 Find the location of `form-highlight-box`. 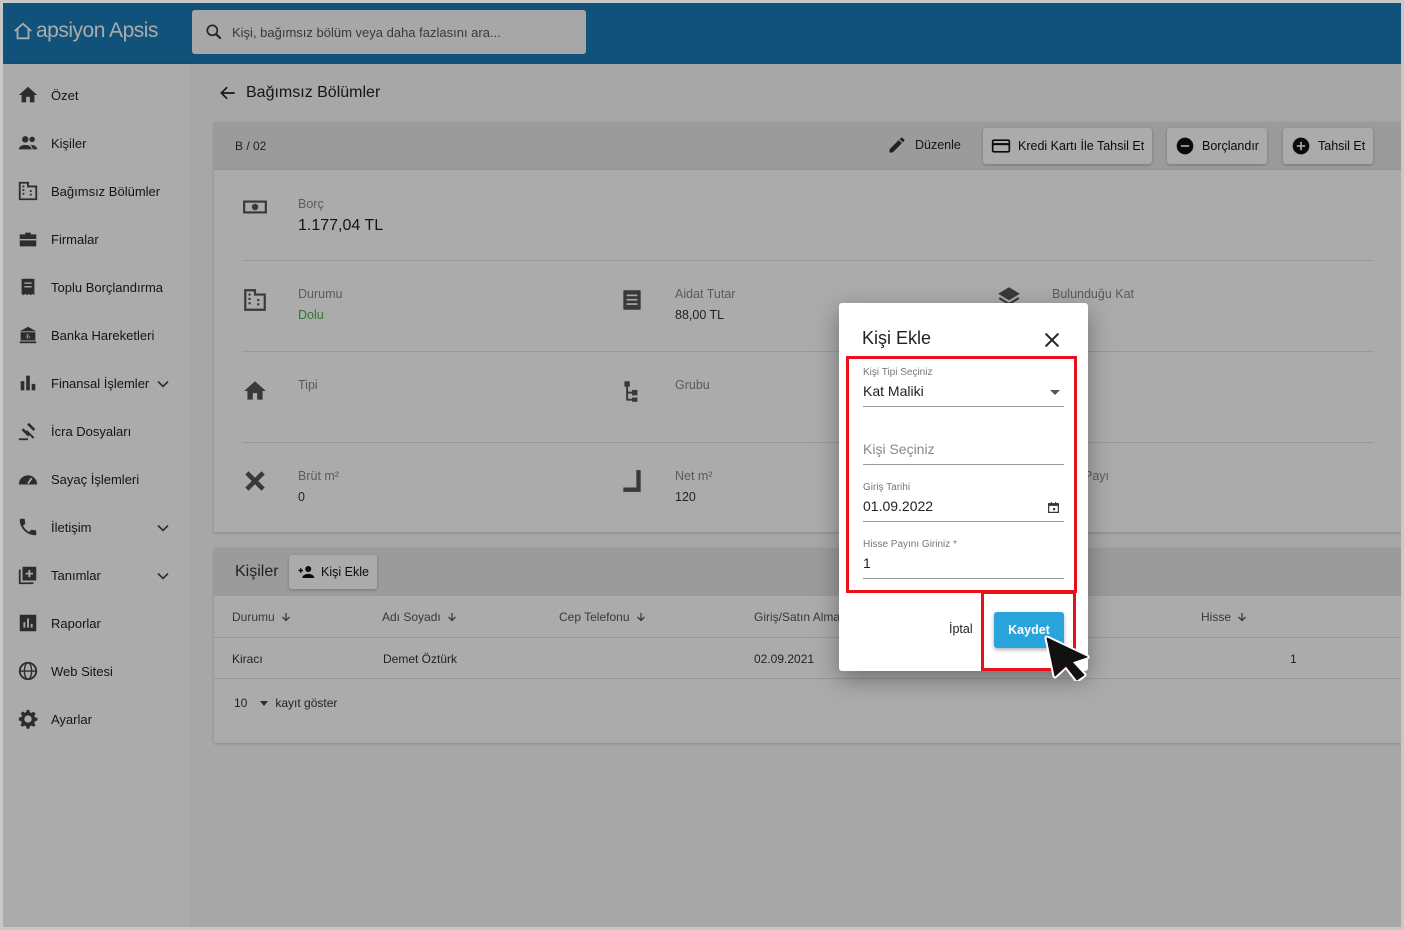

form-highlight-box is located at coordinates (961, 474).